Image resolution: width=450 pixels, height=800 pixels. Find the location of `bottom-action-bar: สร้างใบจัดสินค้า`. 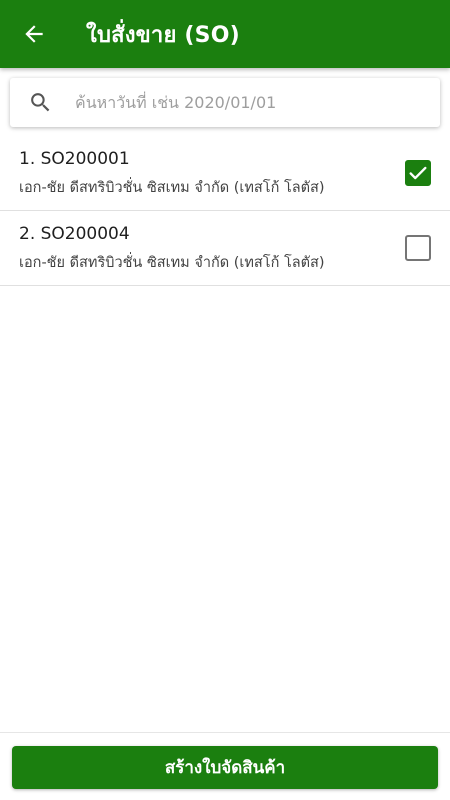

bottom-action-bar: สร้างใบจัดสินค้า is located at coordinates (225, 766).